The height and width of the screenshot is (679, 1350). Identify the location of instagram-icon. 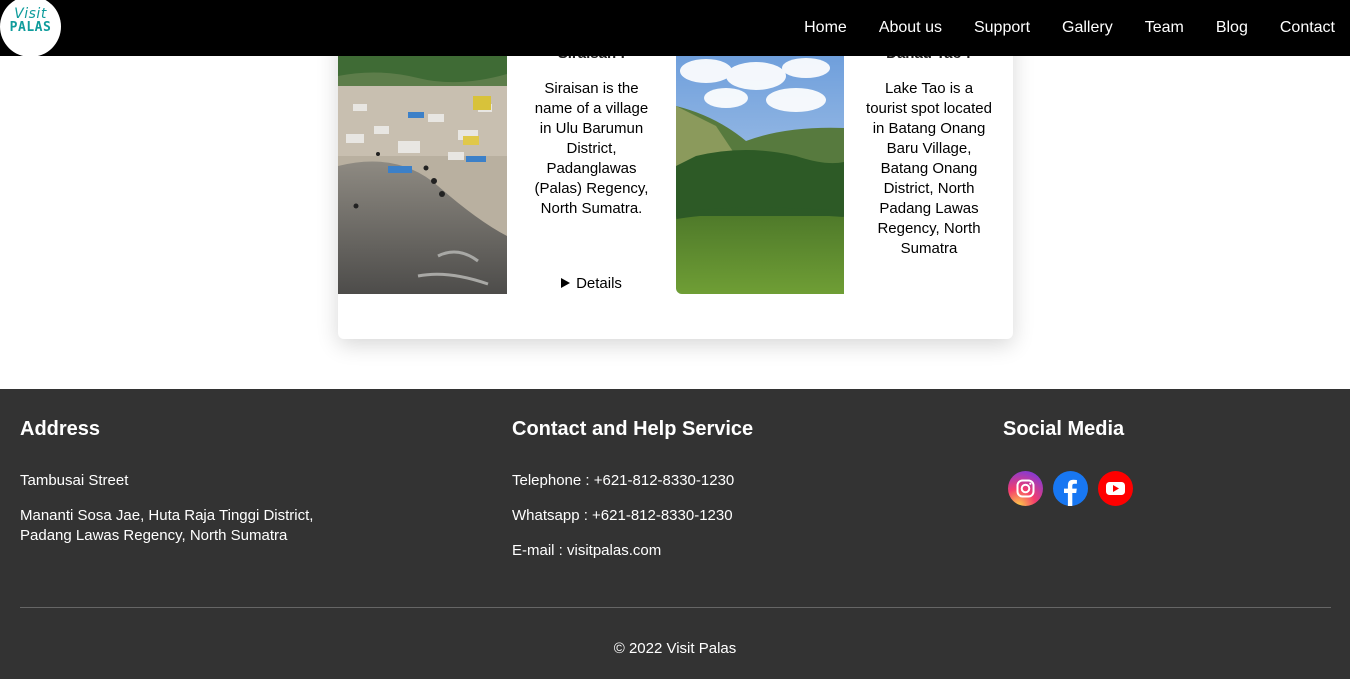
(1025, 488).